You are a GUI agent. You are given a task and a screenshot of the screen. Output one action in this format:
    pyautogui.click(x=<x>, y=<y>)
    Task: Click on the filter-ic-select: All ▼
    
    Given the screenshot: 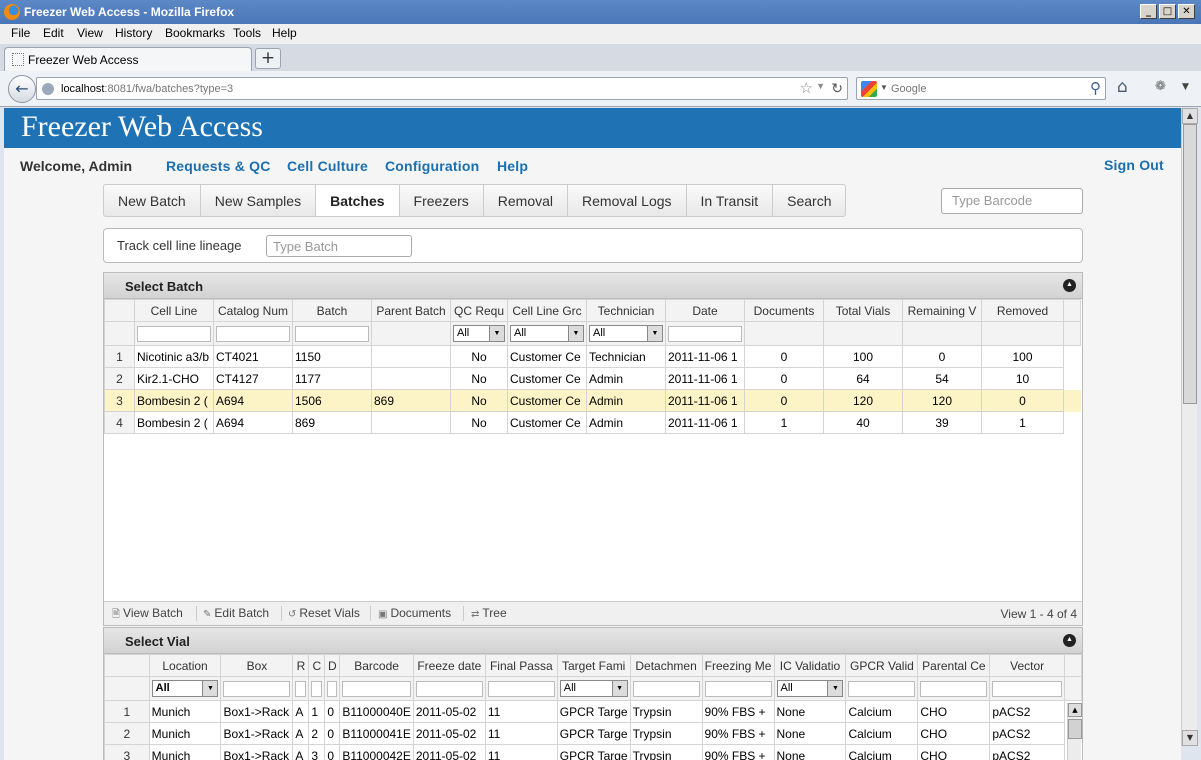 What is the action you would take?
    pyautogui.click(x=810, y=688)
    